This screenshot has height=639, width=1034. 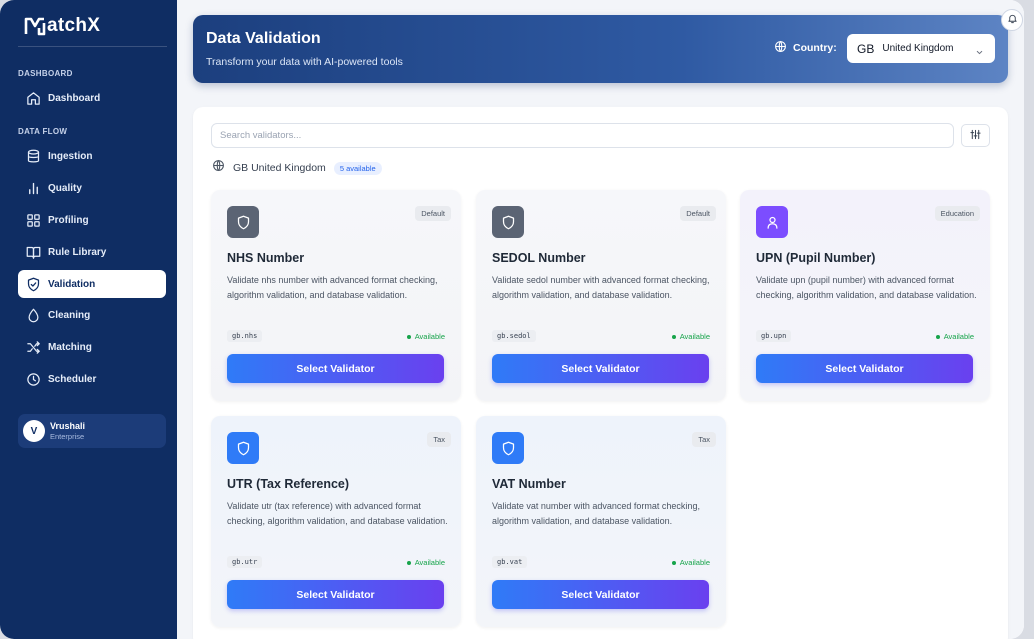 What do you see at coordinates (772, 222) in the screenshot?
I see `user-icon` at bounding box center [772, 222].